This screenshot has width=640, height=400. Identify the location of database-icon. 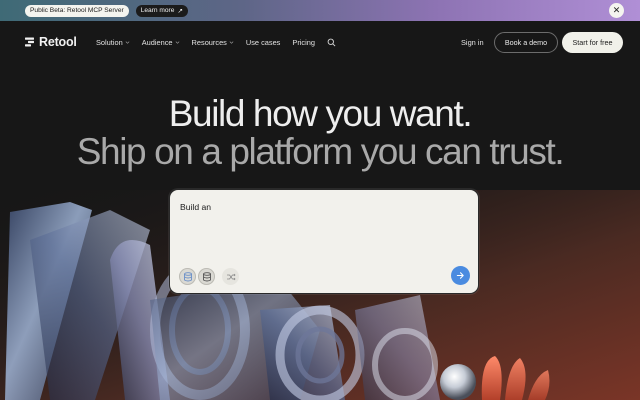
(187, 276).